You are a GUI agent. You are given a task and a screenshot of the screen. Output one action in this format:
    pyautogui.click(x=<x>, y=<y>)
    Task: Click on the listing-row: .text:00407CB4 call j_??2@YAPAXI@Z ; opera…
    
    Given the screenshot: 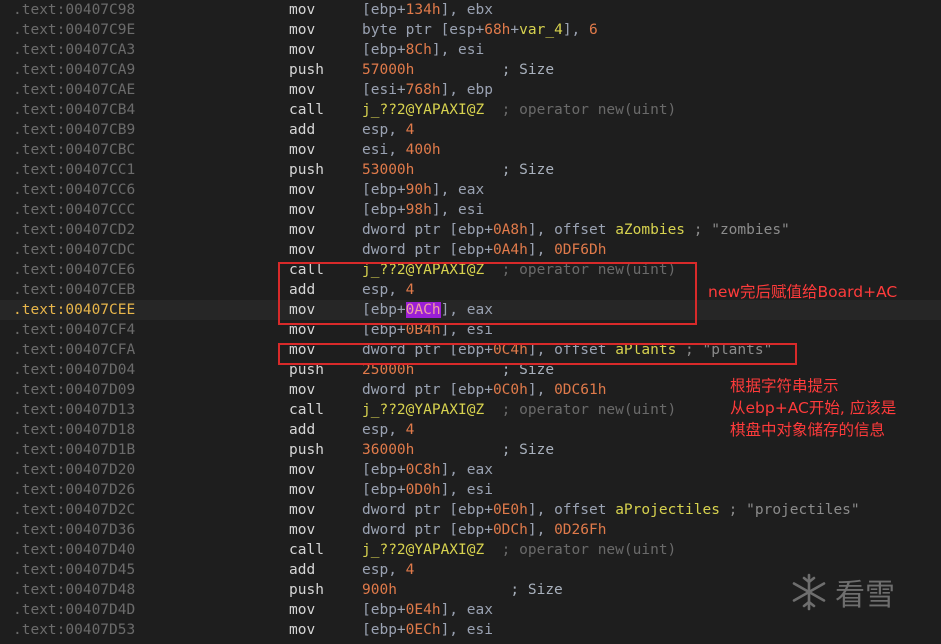 What is the action you would take?
    pyautogui.click(x=470, y=110)
    